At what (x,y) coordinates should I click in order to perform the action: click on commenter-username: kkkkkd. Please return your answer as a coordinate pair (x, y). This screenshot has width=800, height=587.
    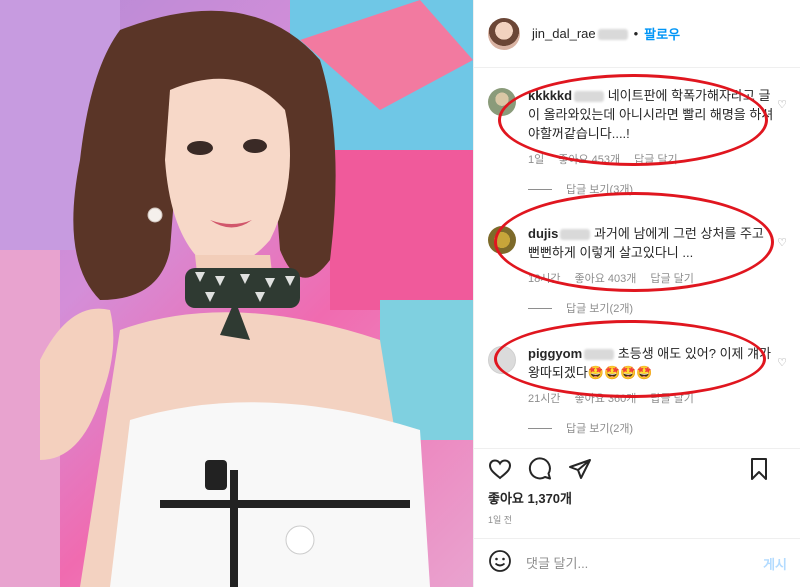
    Looking at the image, I should click on (550, 95).